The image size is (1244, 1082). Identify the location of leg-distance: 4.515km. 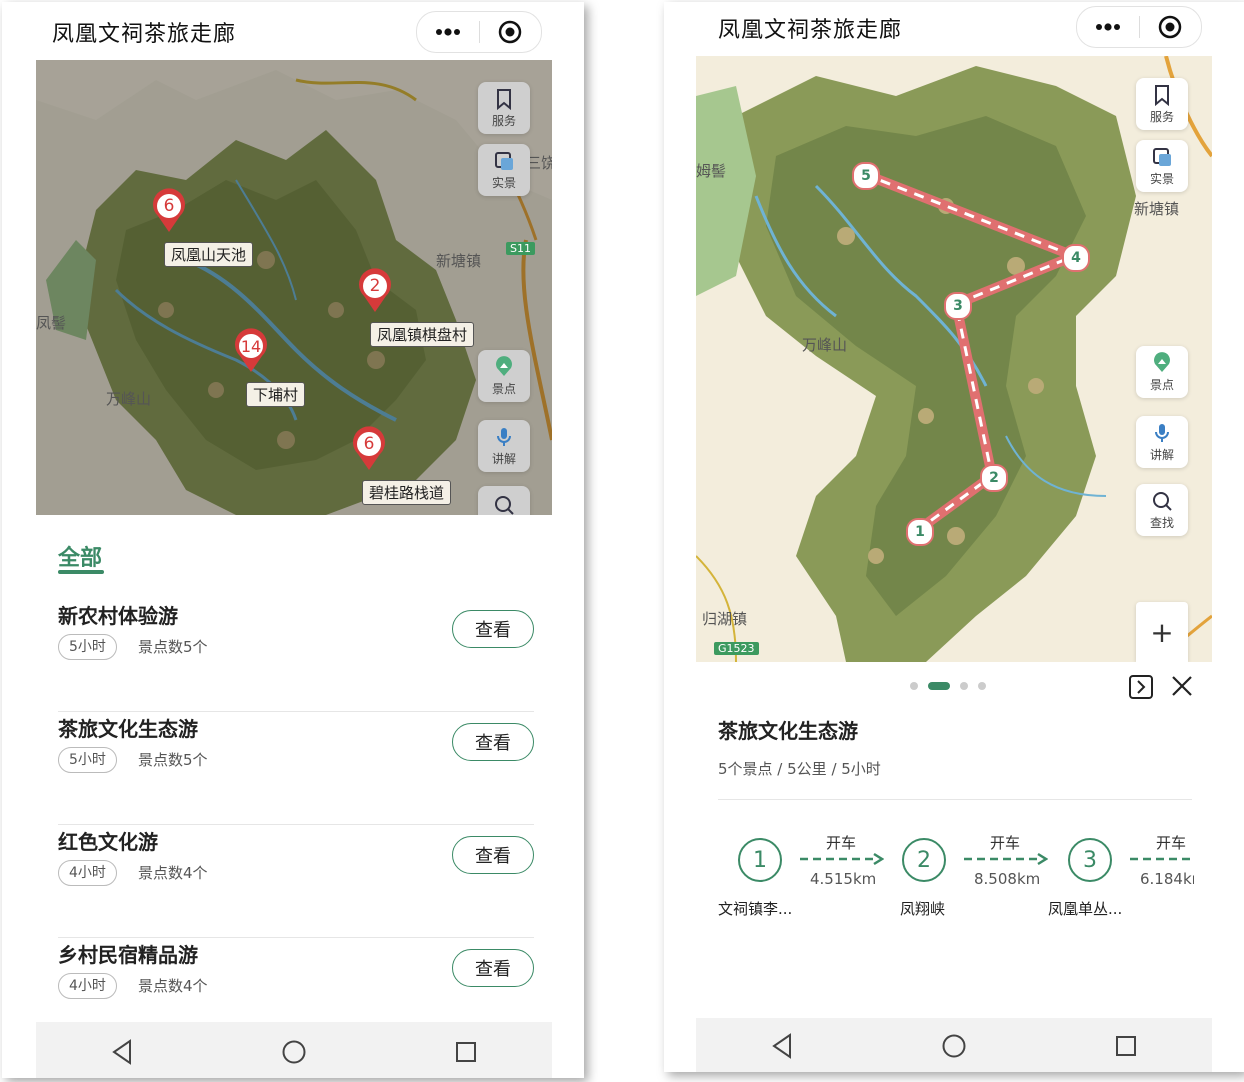
(843, 879).